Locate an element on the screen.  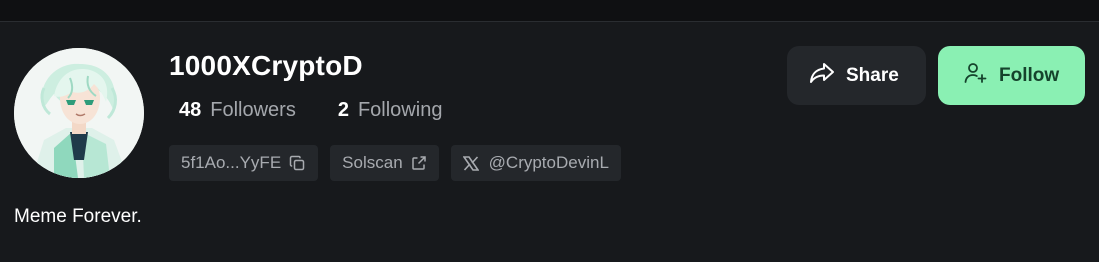
wallet-address: 5f1Ao...YyFE is located at coordinates (231, 162).